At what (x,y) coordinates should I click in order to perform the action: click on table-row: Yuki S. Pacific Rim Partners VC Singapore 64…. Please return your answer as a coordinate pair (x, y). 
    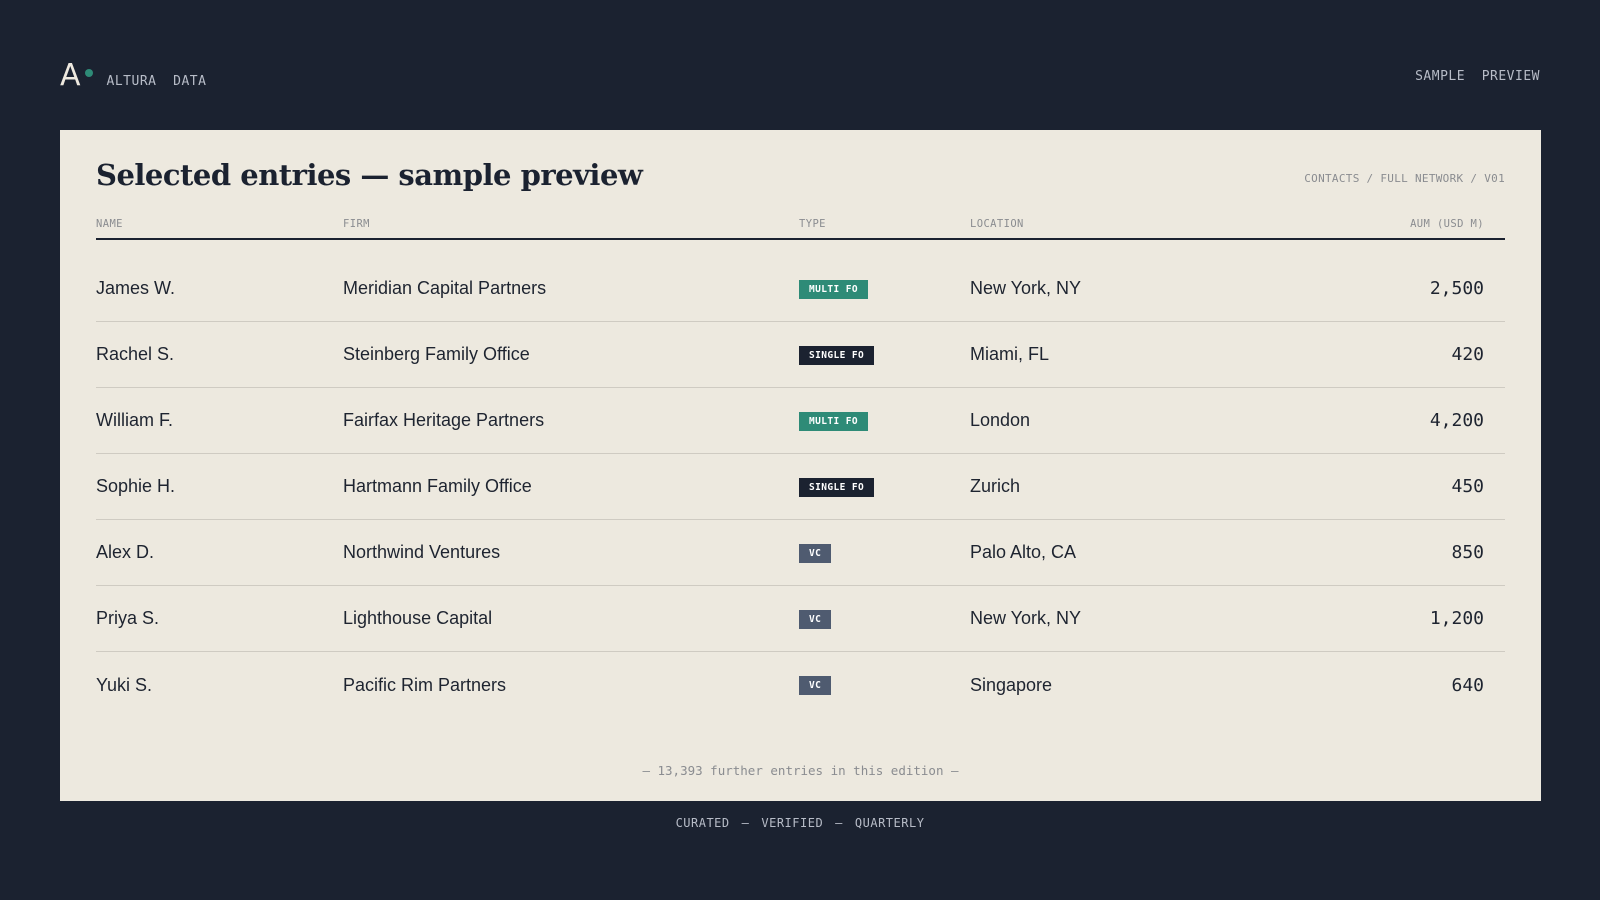
    Looking at the image, I should click on (800, 685).